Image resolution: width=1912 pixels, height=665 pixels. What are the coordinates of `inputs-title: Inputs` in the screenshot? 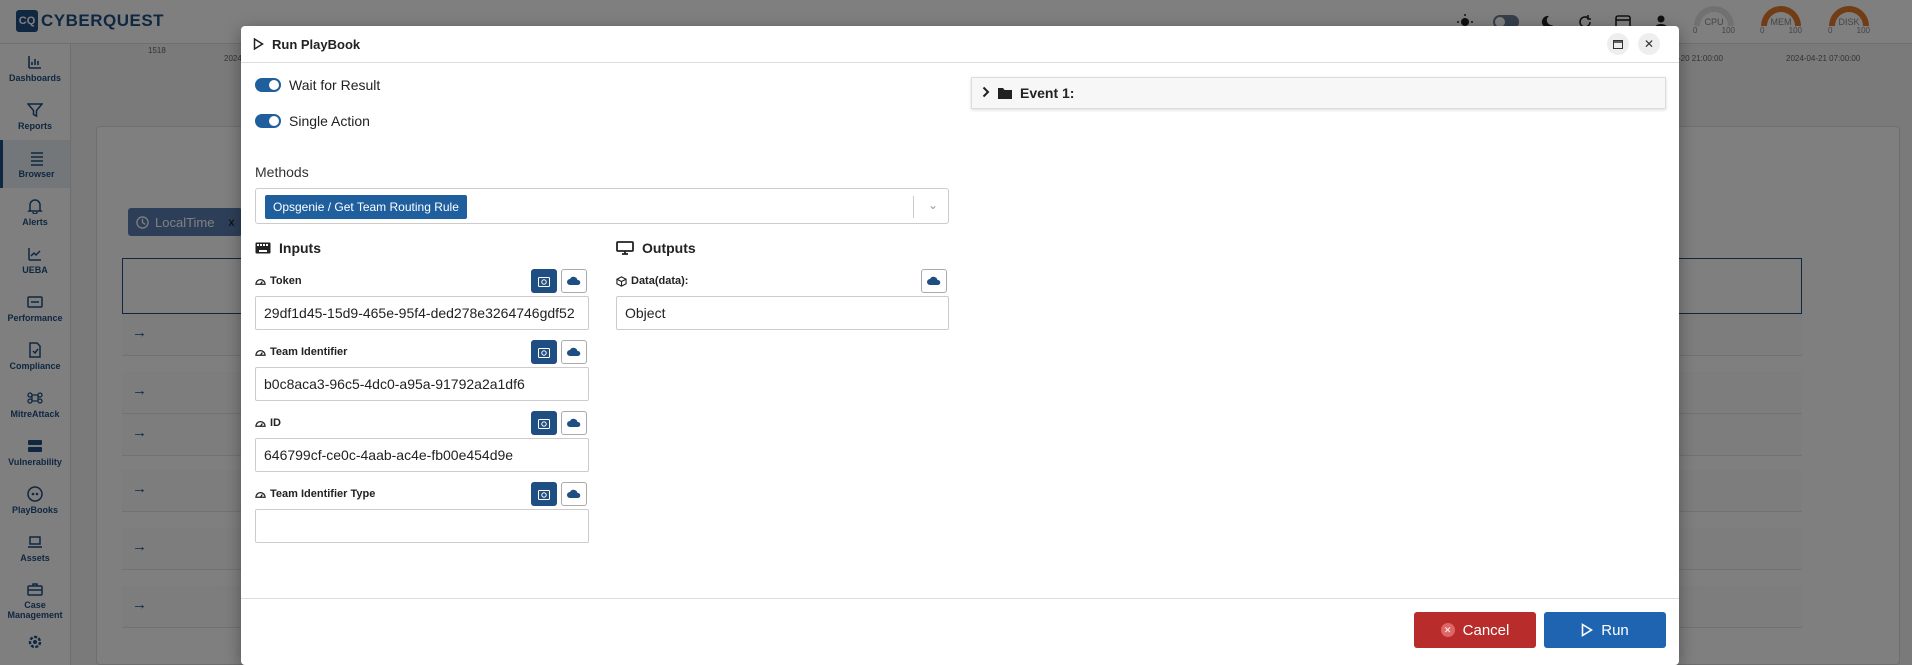 It's located at (300, 248).